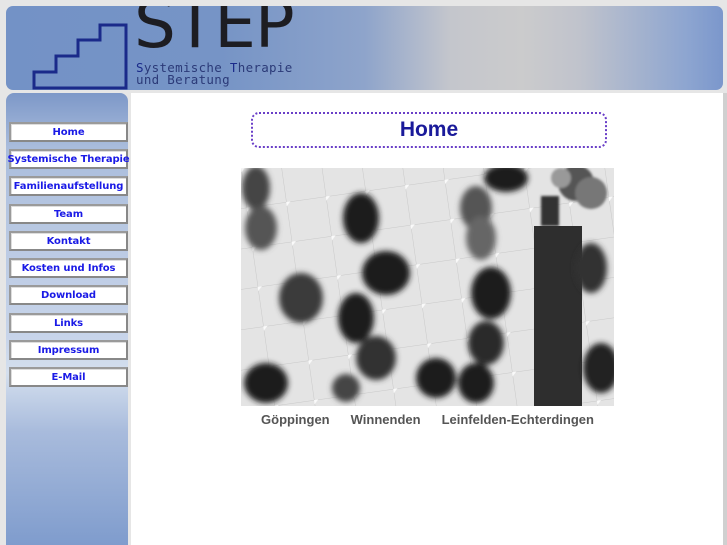 This screenshot has height=545, width=727. I want to click on nav-systemische-therapie: Systemische Therapie, so click(68, 159).